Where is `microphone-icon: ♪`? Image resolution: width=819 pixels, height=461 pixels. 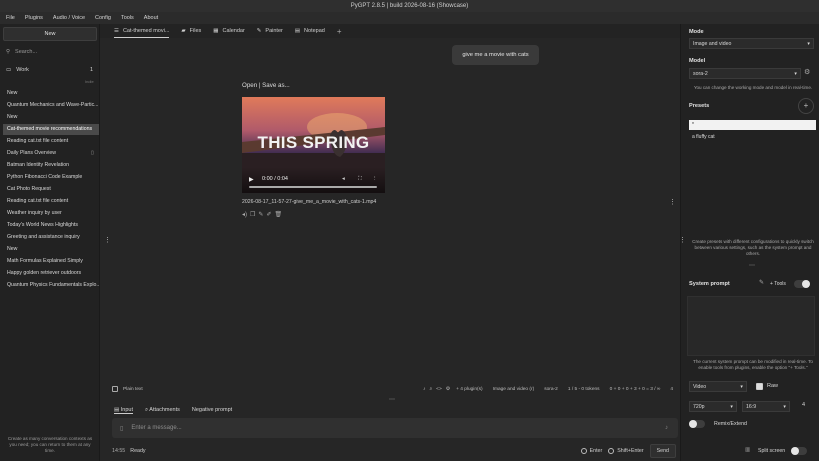 microphone-icon: ♪ is located at coordinates (666, 428).